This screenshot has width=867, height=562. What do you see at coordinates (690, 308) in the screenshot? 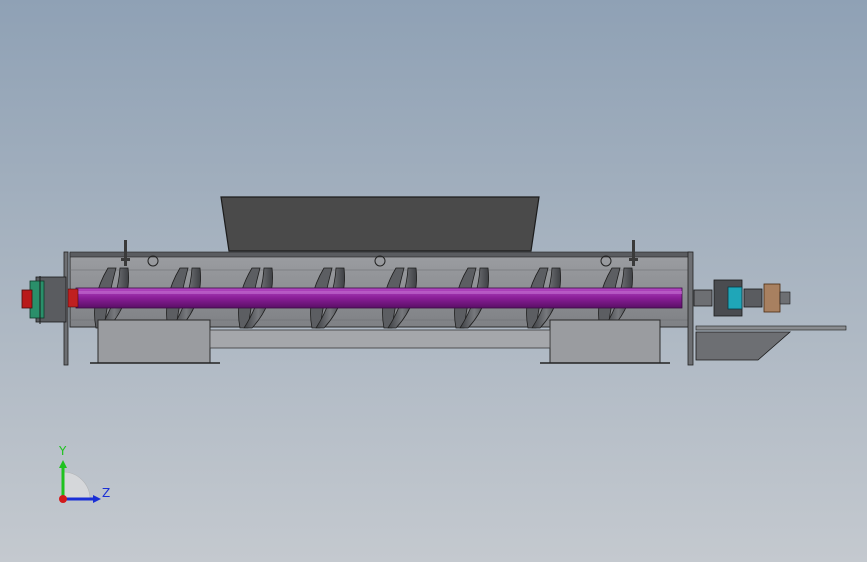
I see `right-end-plate` at bounding box center [690, 308].